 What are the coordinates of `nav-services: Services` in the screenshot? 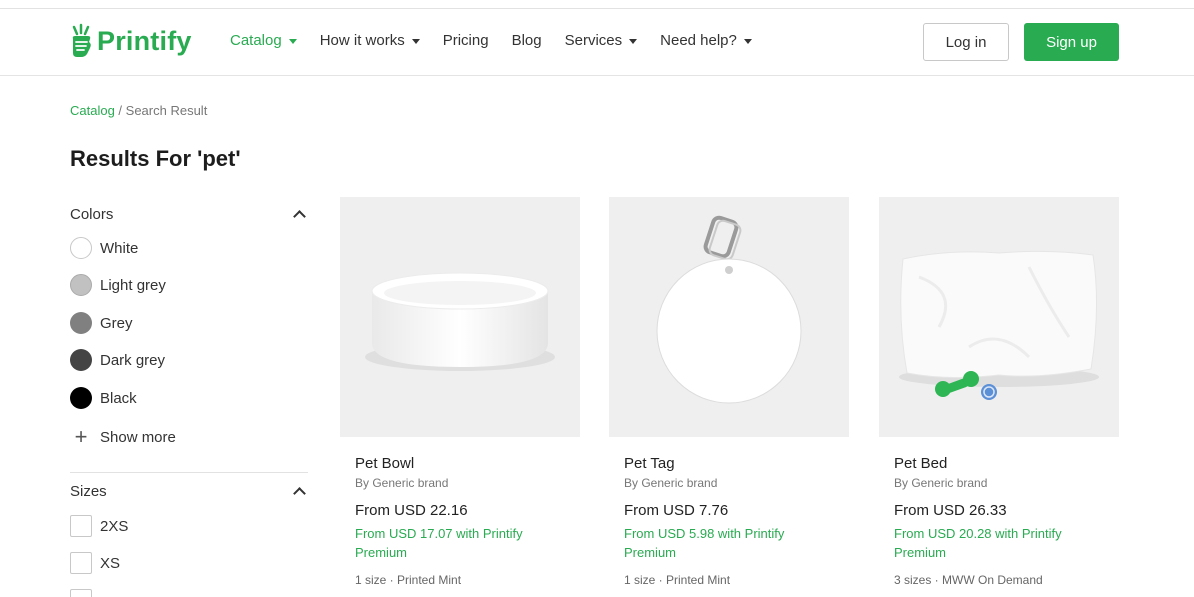 It's located at (601, 40).